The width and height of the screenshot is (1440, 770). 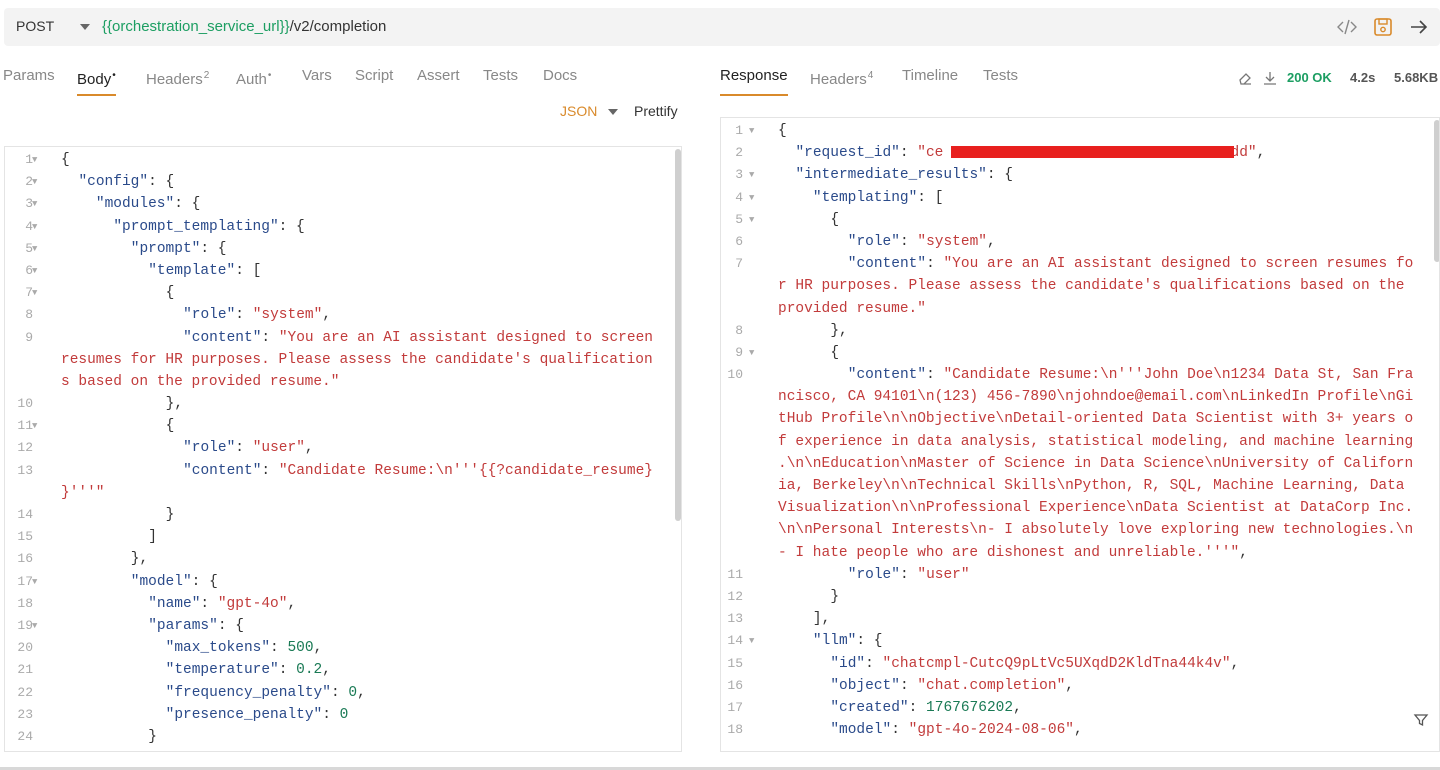 I want to click on request-tab-params: Params, so click(x=29, y=81).